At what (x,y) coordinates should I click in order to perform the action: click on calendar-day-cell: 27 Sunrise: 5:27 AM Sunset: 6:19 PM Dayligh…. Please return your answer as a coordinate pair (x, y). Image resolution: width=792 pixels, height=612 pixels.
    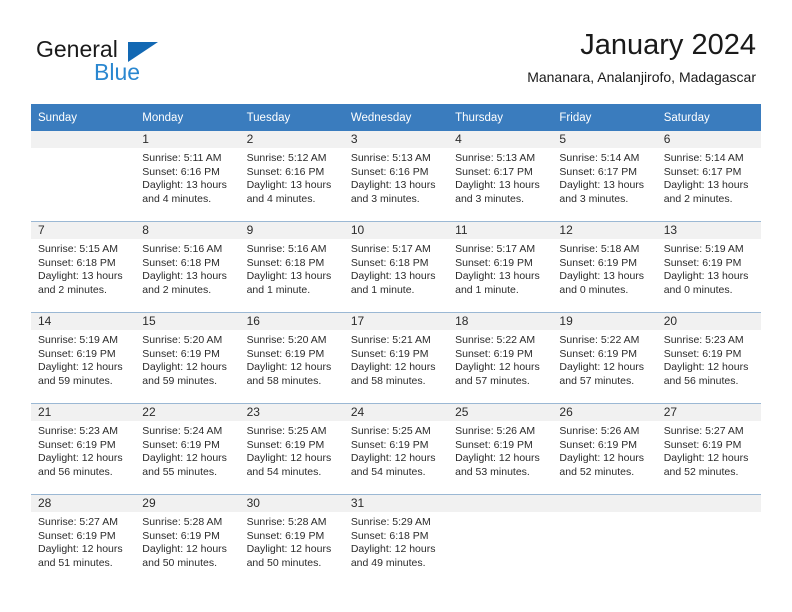
    Looking at the image, I should click on (708, 449).